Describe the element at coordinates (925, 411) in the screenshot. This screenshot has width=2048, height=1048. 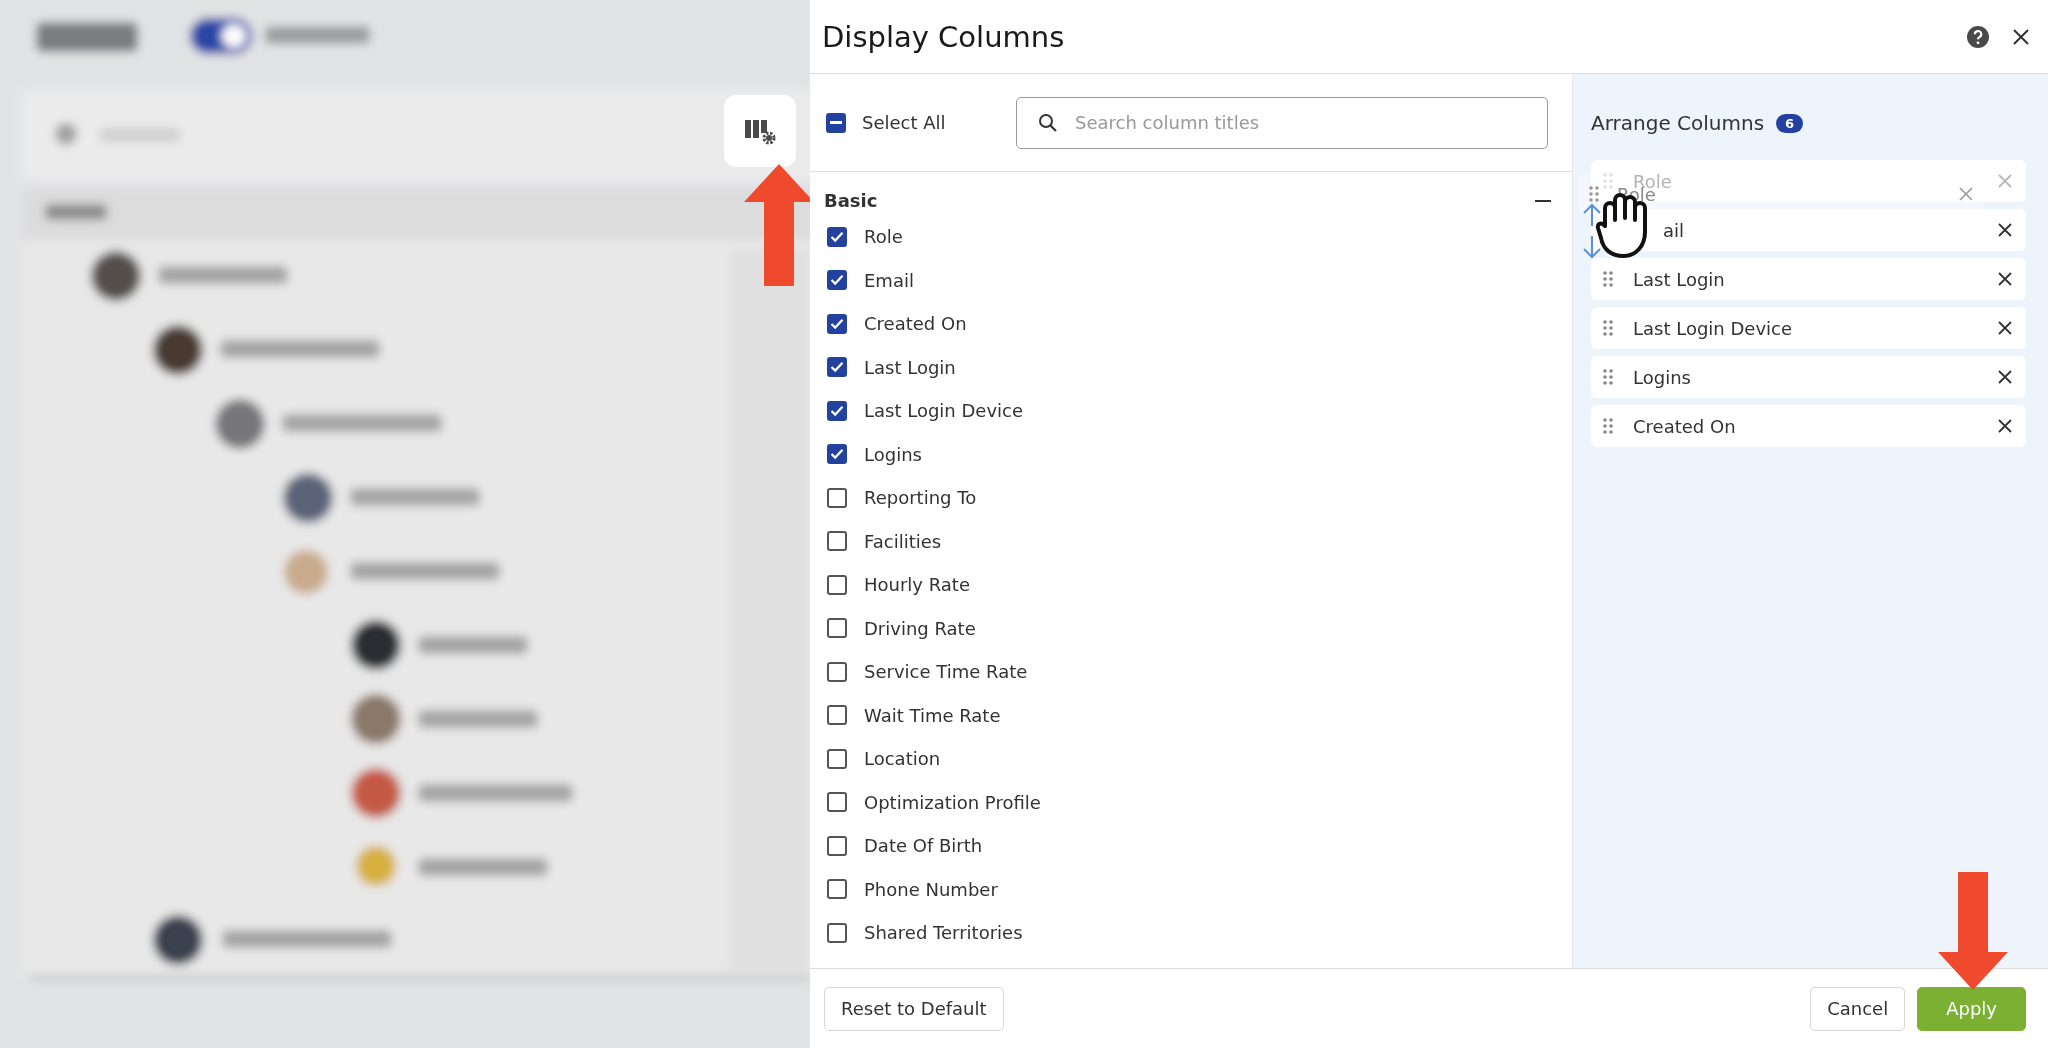
I see `column-checkbox: Last Login Device` at that location.